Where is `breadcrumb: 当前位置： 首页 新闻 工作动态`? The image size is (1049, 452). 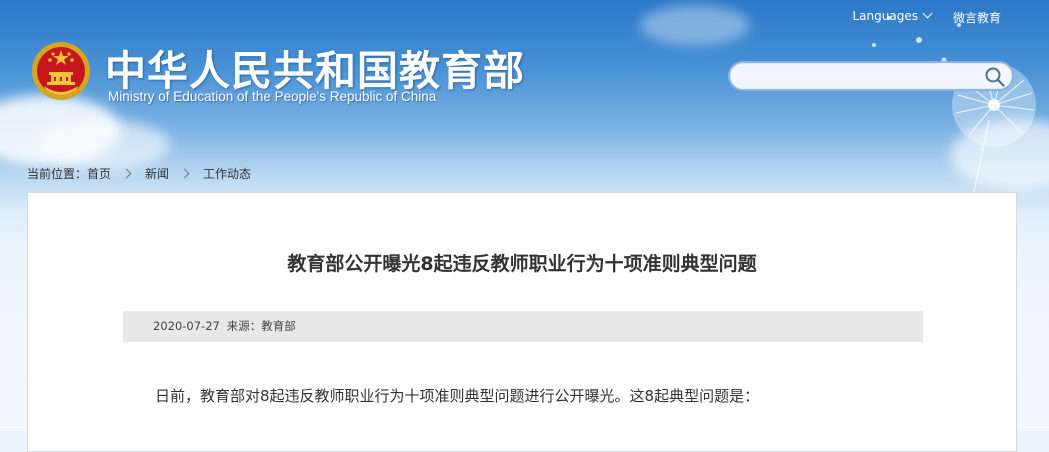
breadcrumb: 当前位置： 首页 新闻 工作动态 is located at coordinates (139, 173).